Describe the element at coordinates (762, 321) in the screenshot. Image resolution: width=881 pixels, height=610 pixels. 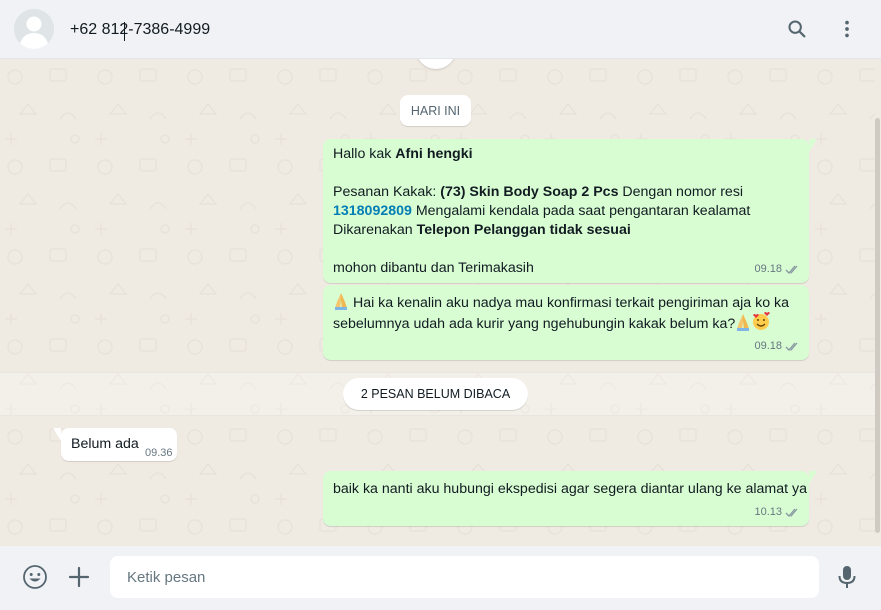
I see `smiling-face-with-hearts-emoji-icon` at that location.